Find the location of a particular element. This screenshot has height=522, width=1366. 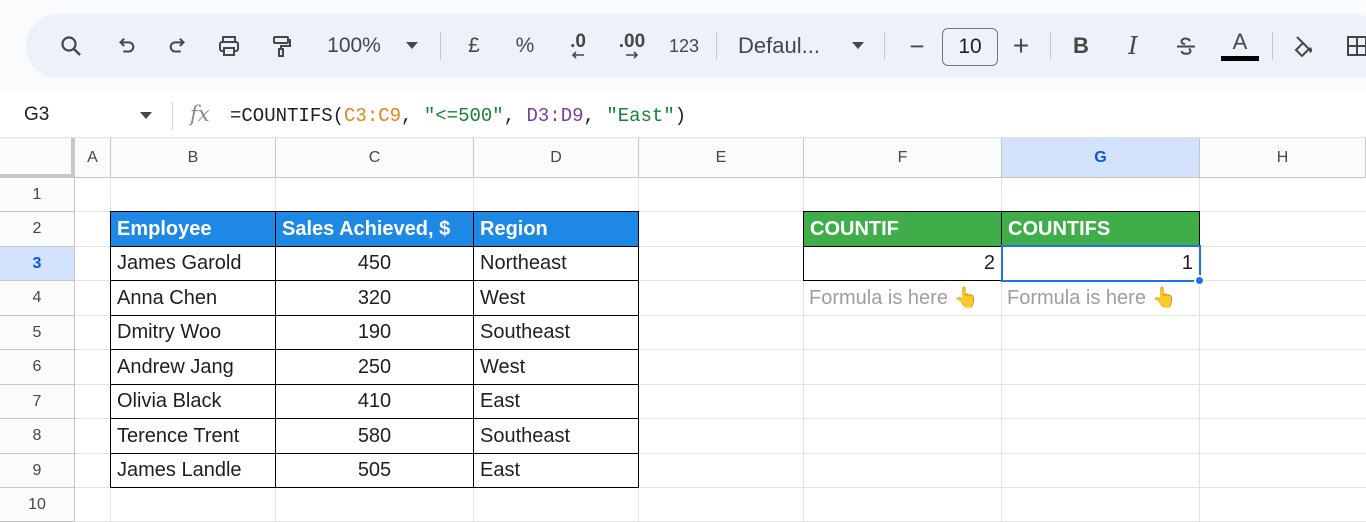

more-formats-button: 123 is located at coordinates (684, 46).